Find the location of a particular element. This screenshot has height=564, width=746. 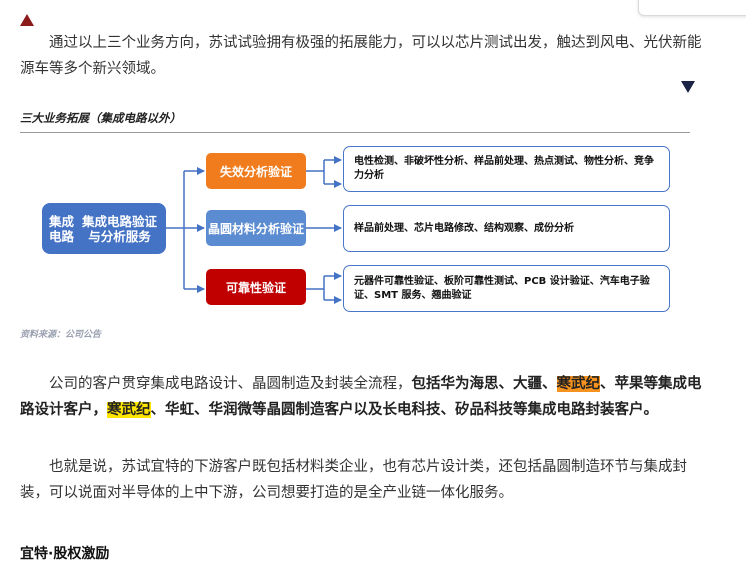

highlight-cambricon-orange: 寒武纪 is located at coordinates (578, 384).